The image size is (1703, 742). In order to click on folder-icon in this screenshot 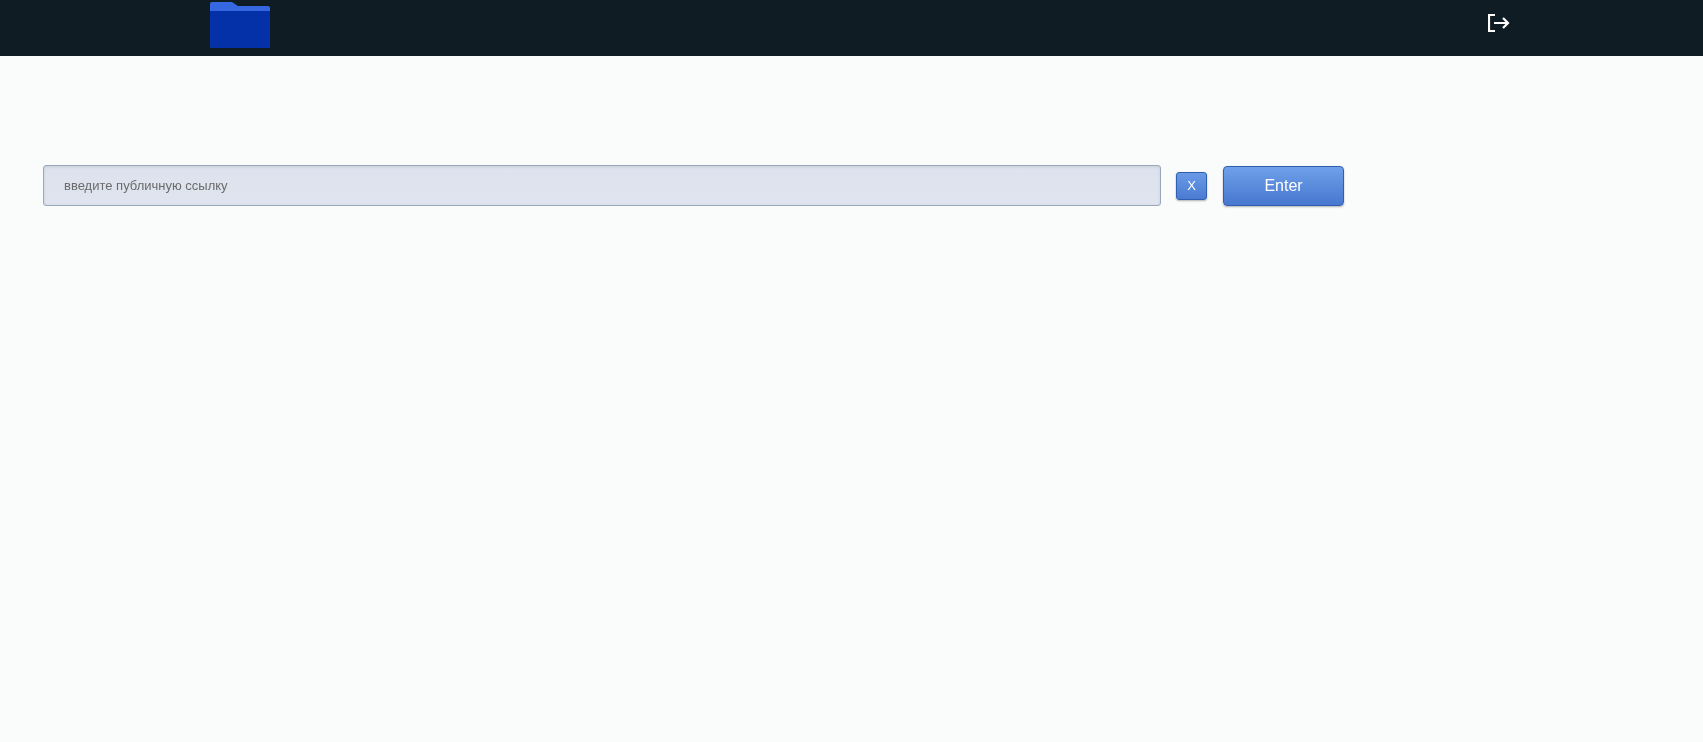, I will do `click(240, 25)`.